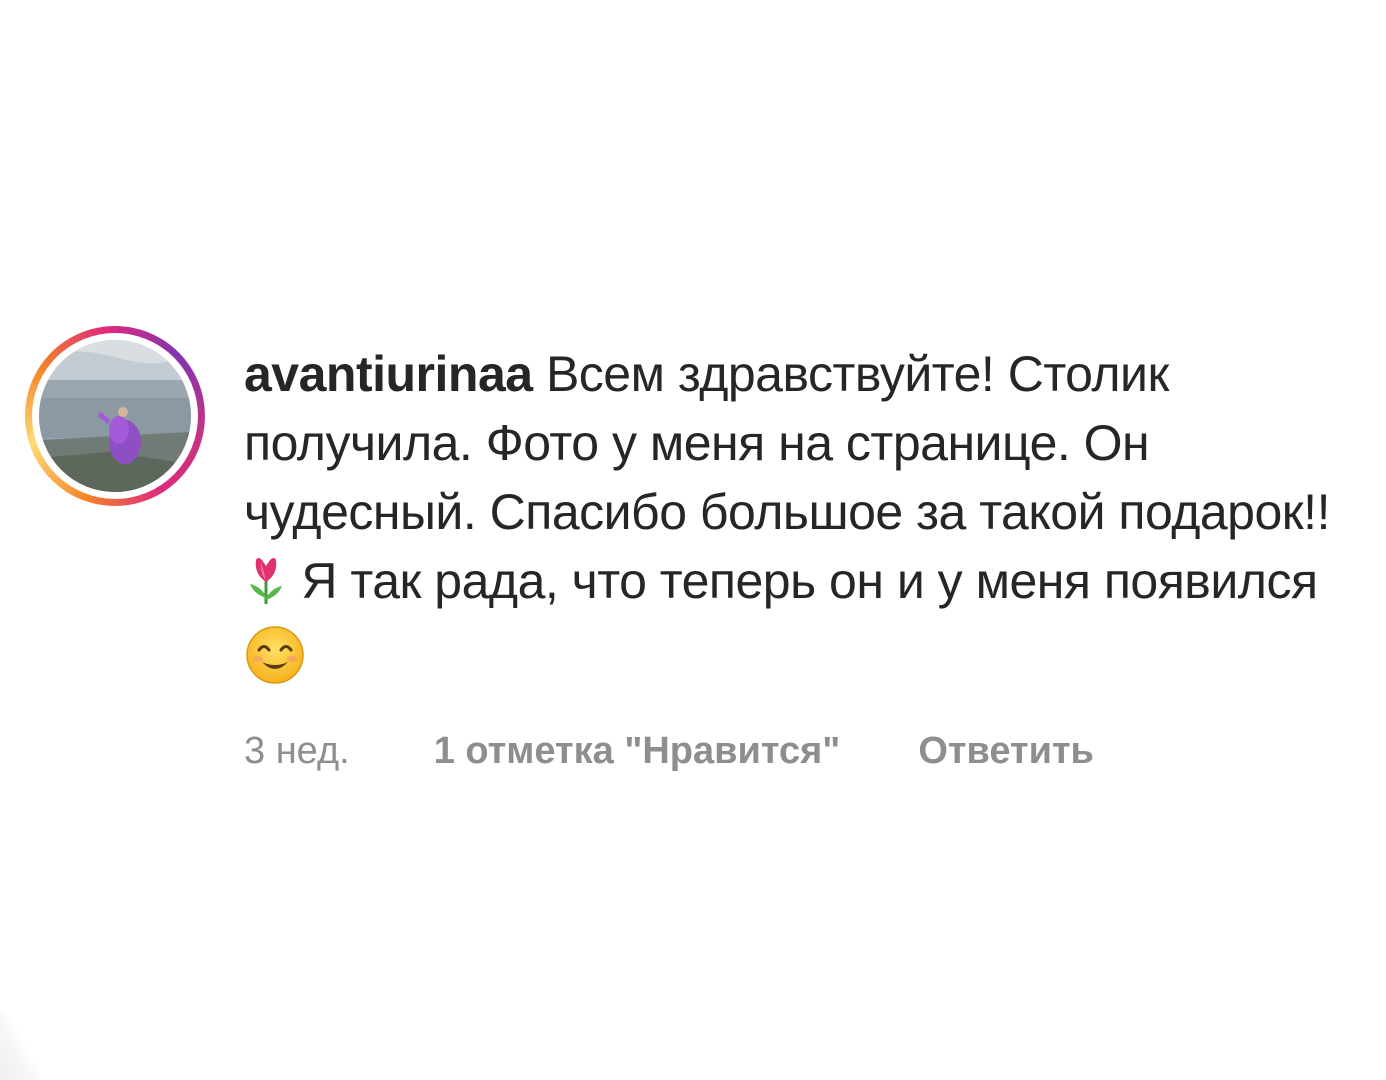  I want to click on avatar, so click(115, 416).